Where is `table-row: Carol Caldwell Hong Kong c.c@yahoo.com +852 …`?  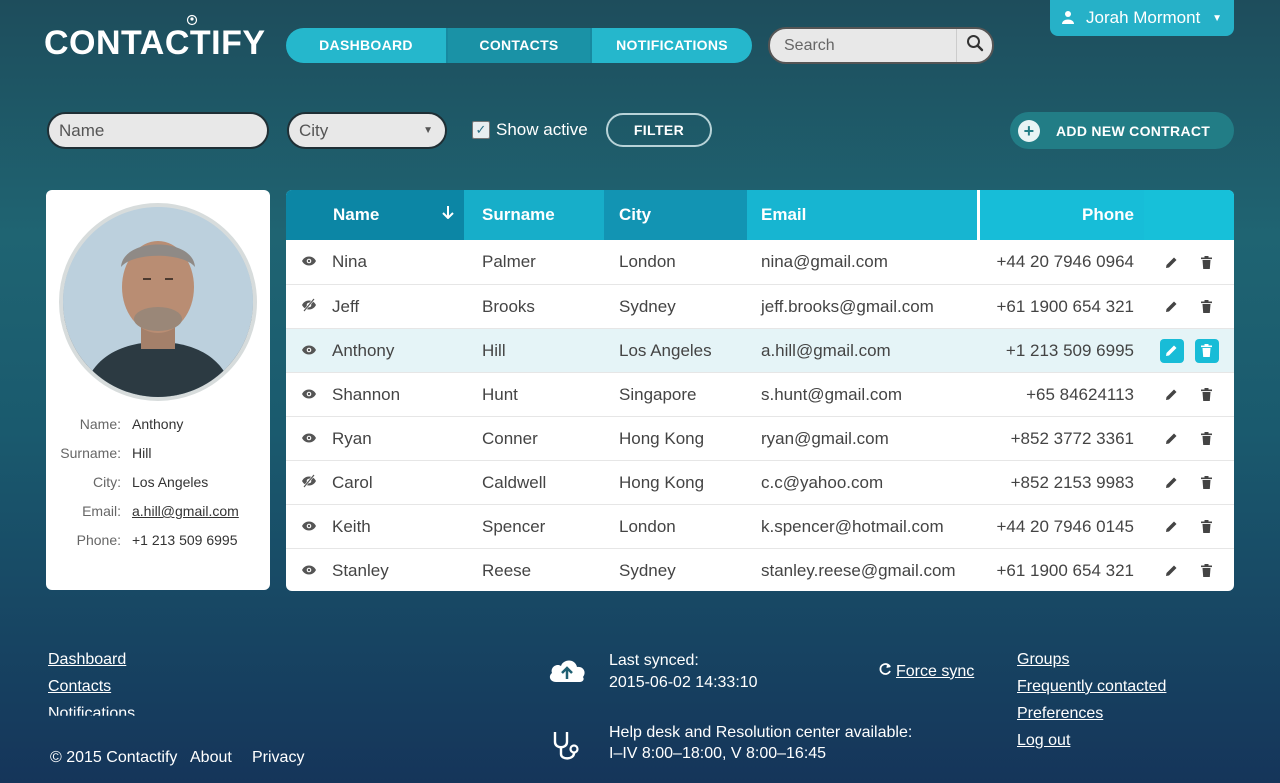 table-row: Carol Caldwell Hong Kong c.c@yahoo.com +852 … is located at coordinates (760, 482).